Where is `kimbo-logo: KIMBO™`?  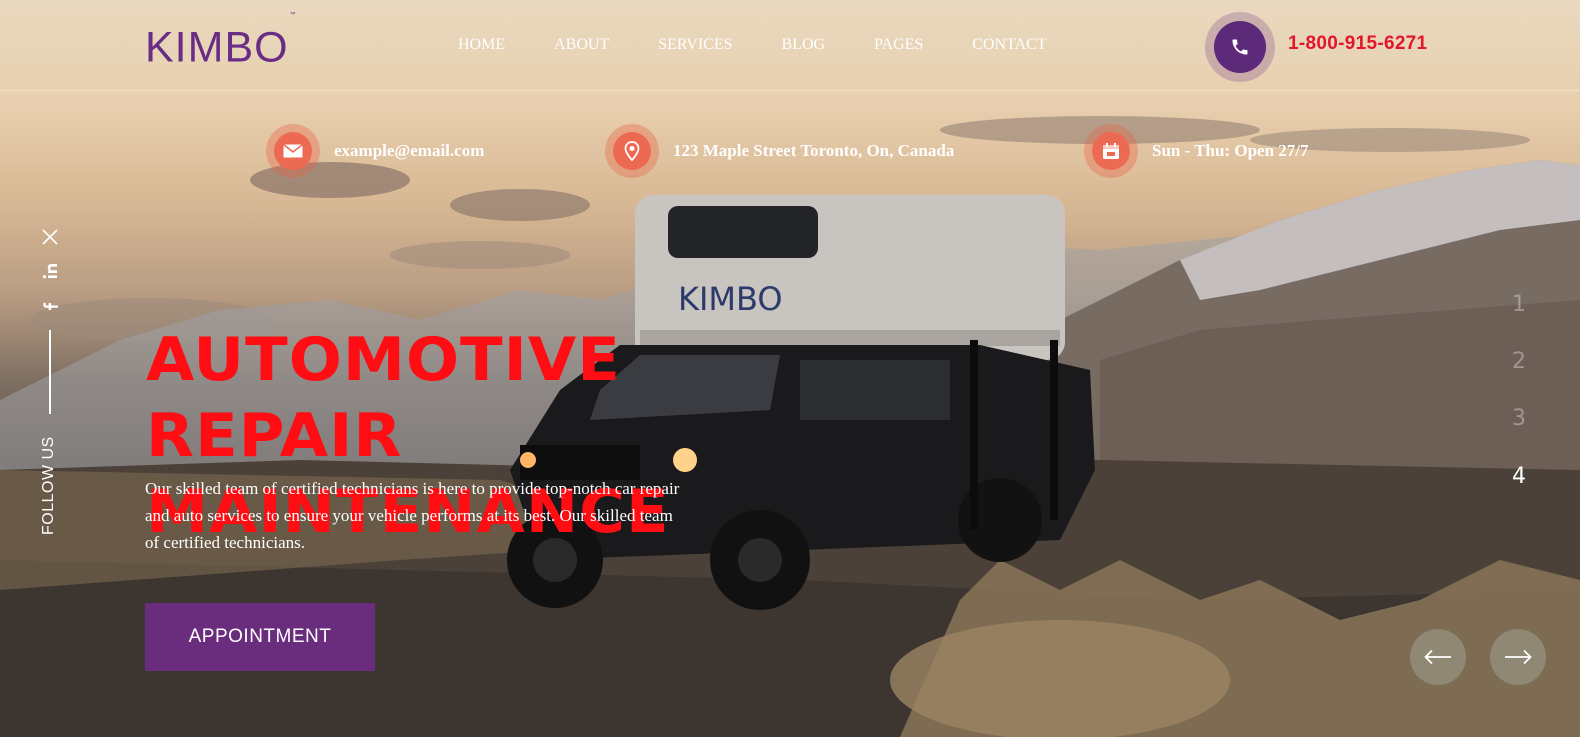 kimbo-logo: KIMBO™ is located at coordinates (221, 42).